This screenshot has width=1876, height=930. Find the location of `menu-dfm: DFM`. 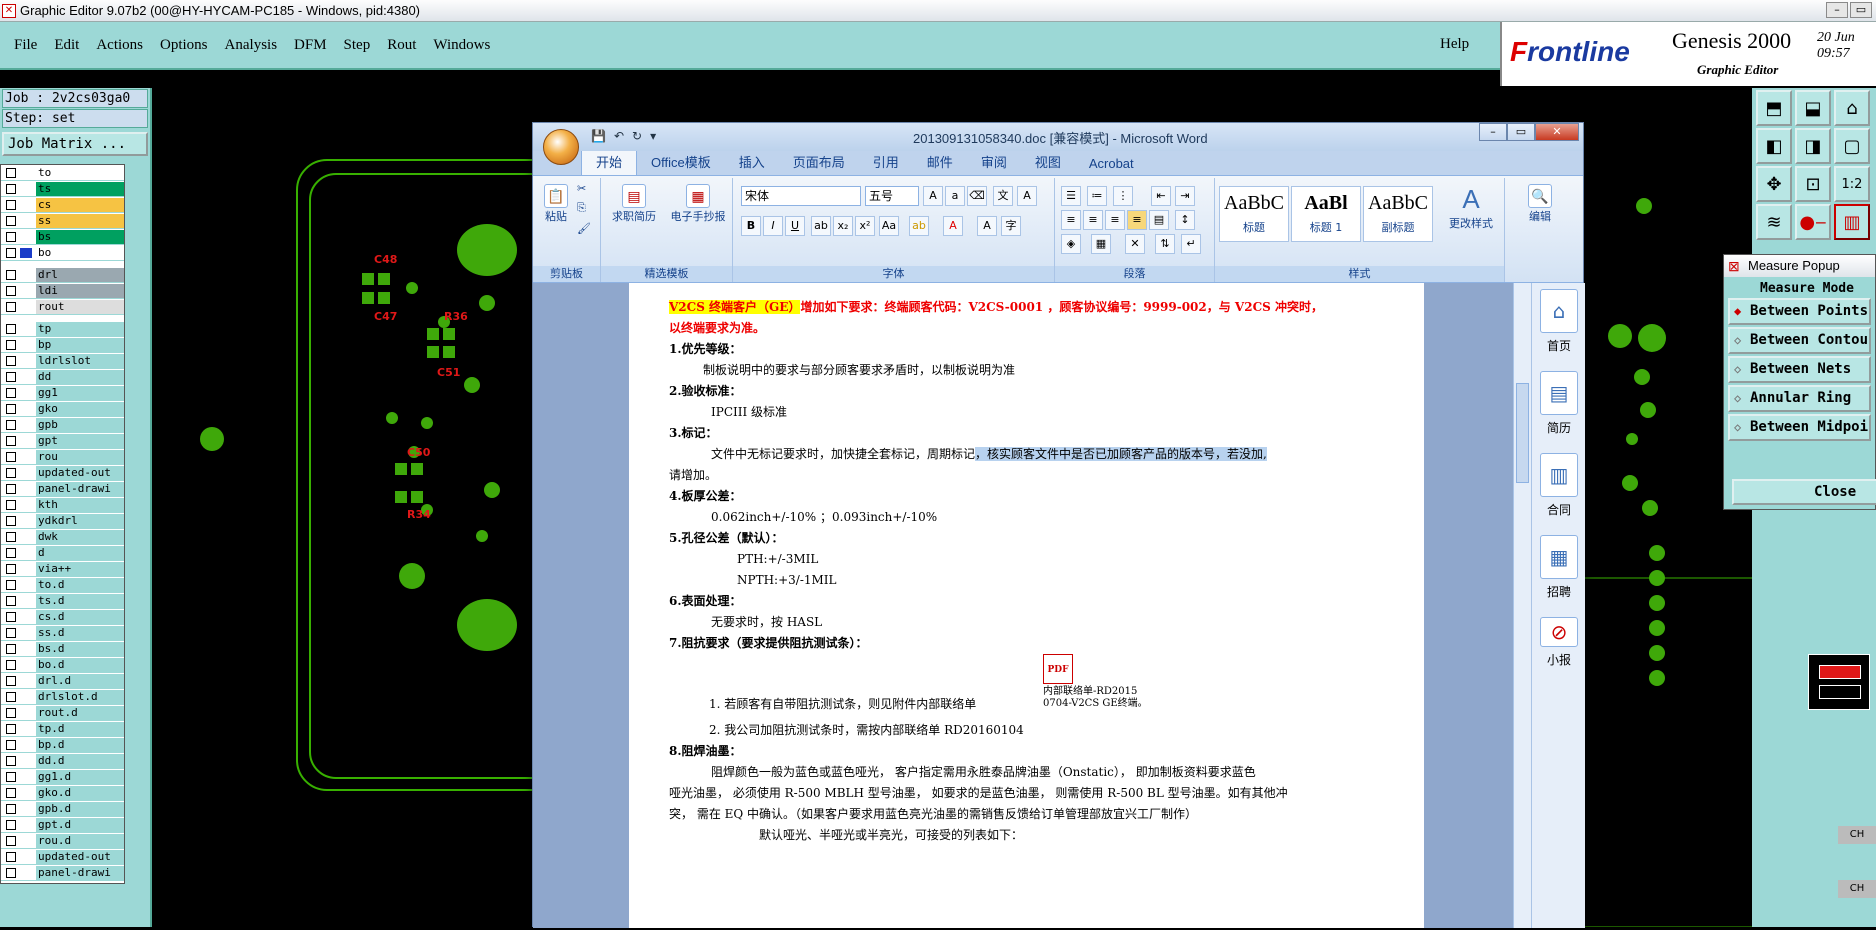

menu-dfm: DFM is located at coordinates (310, 45).